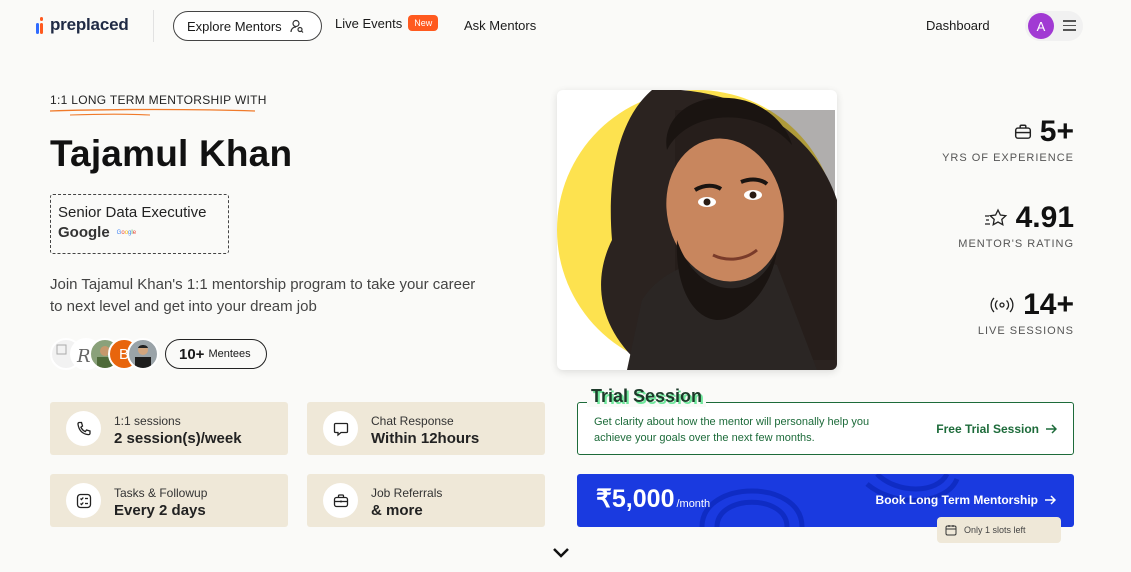 This screenshot has width=1131, height=572. I want to click on stat-card-referrals: Job Referrals & more, so click(426, 500).